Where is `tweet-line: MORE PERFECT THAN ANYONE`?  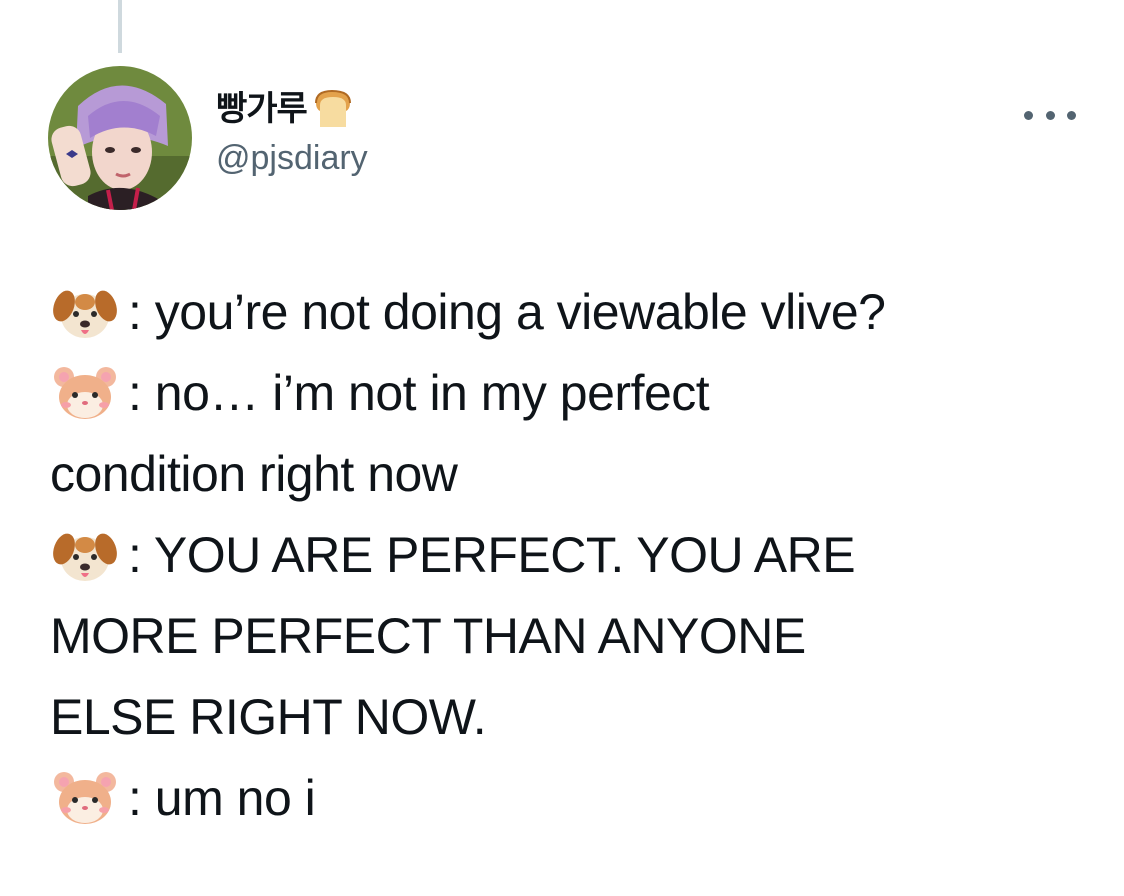
tweet-line: MORE PERFECT THAN ANYONE is located at coordinates (575, 636).